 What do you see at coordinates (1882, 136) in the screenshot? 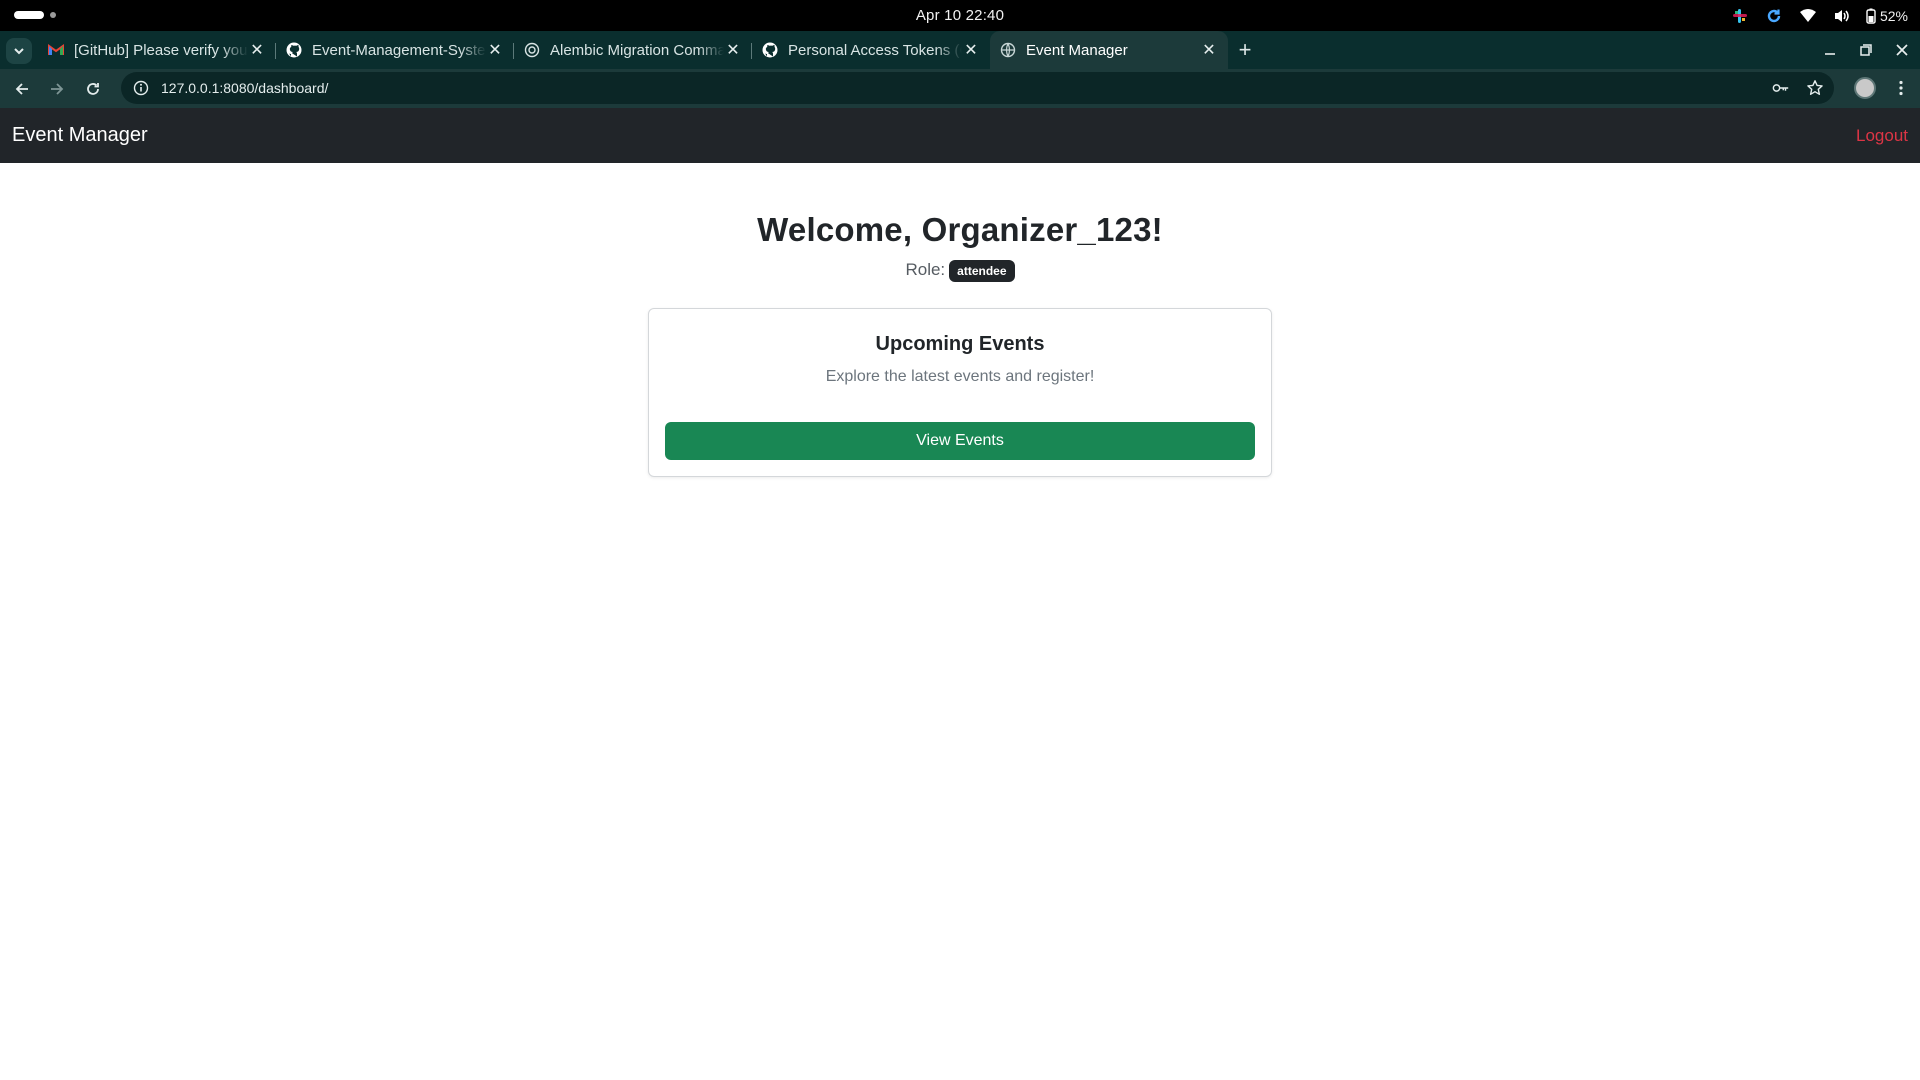
I see `logout-link: Logout` at bounding box center [1882, 136].